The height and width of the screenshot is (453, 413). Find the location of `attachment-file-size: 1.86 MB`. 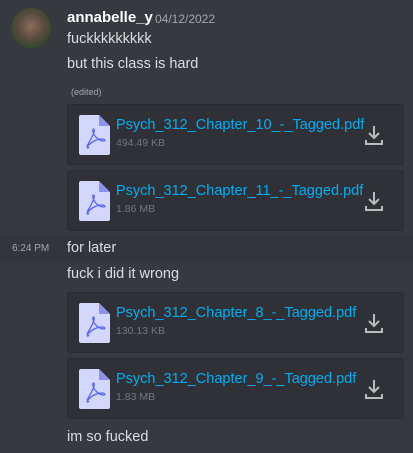

attachment-file-size: 1.86 MB is located at coordinates (136, 209).